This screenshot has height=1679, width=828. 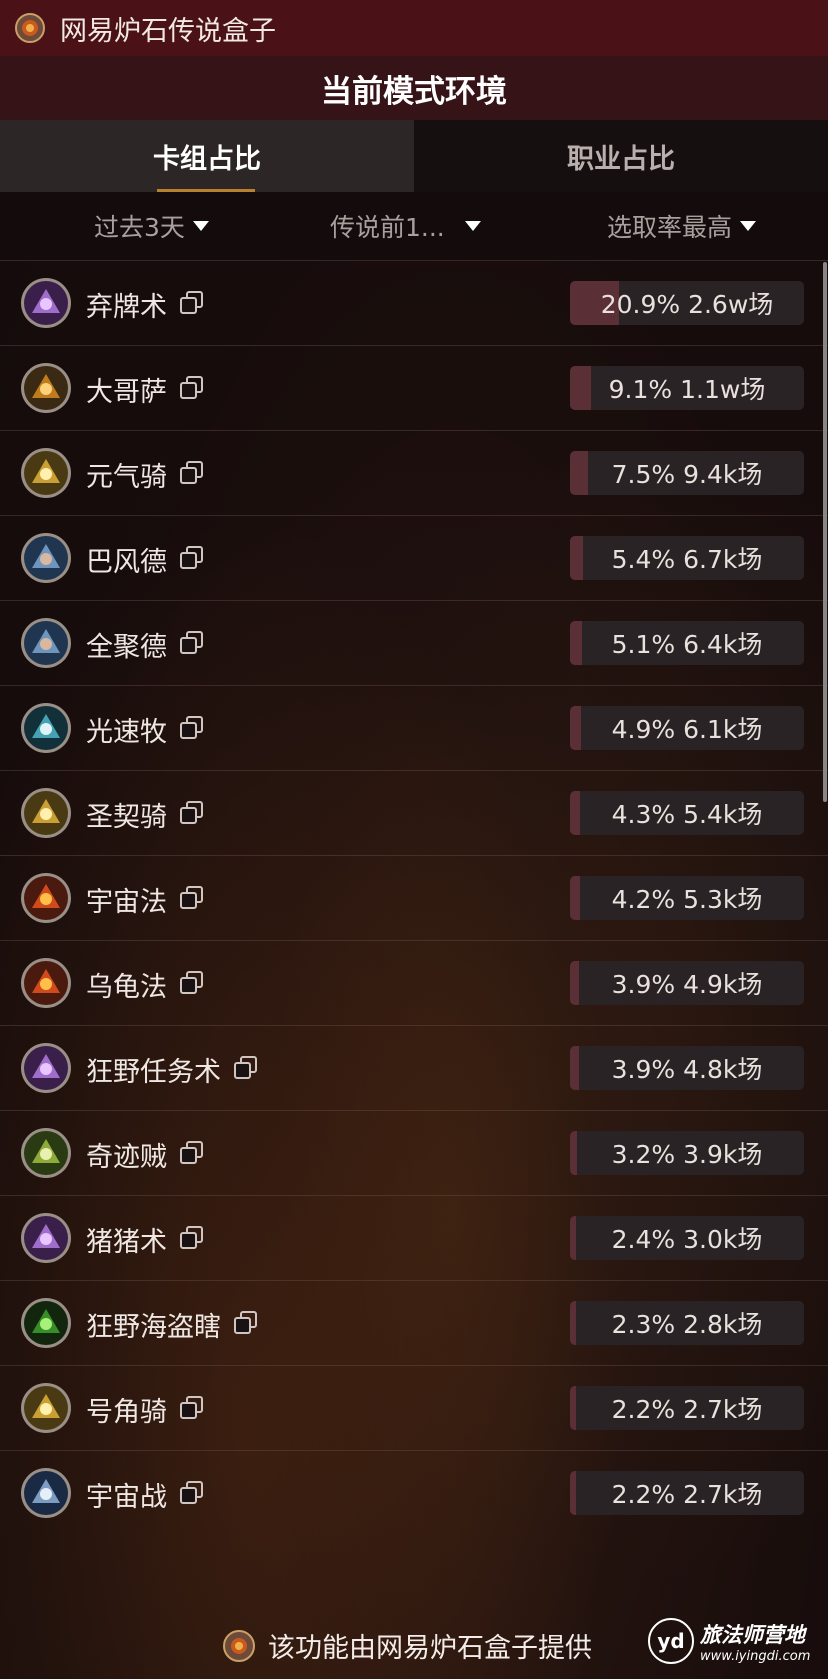 I want to click on usage-stat: 4.9% 6.1k场, so click(x=687, y=729).